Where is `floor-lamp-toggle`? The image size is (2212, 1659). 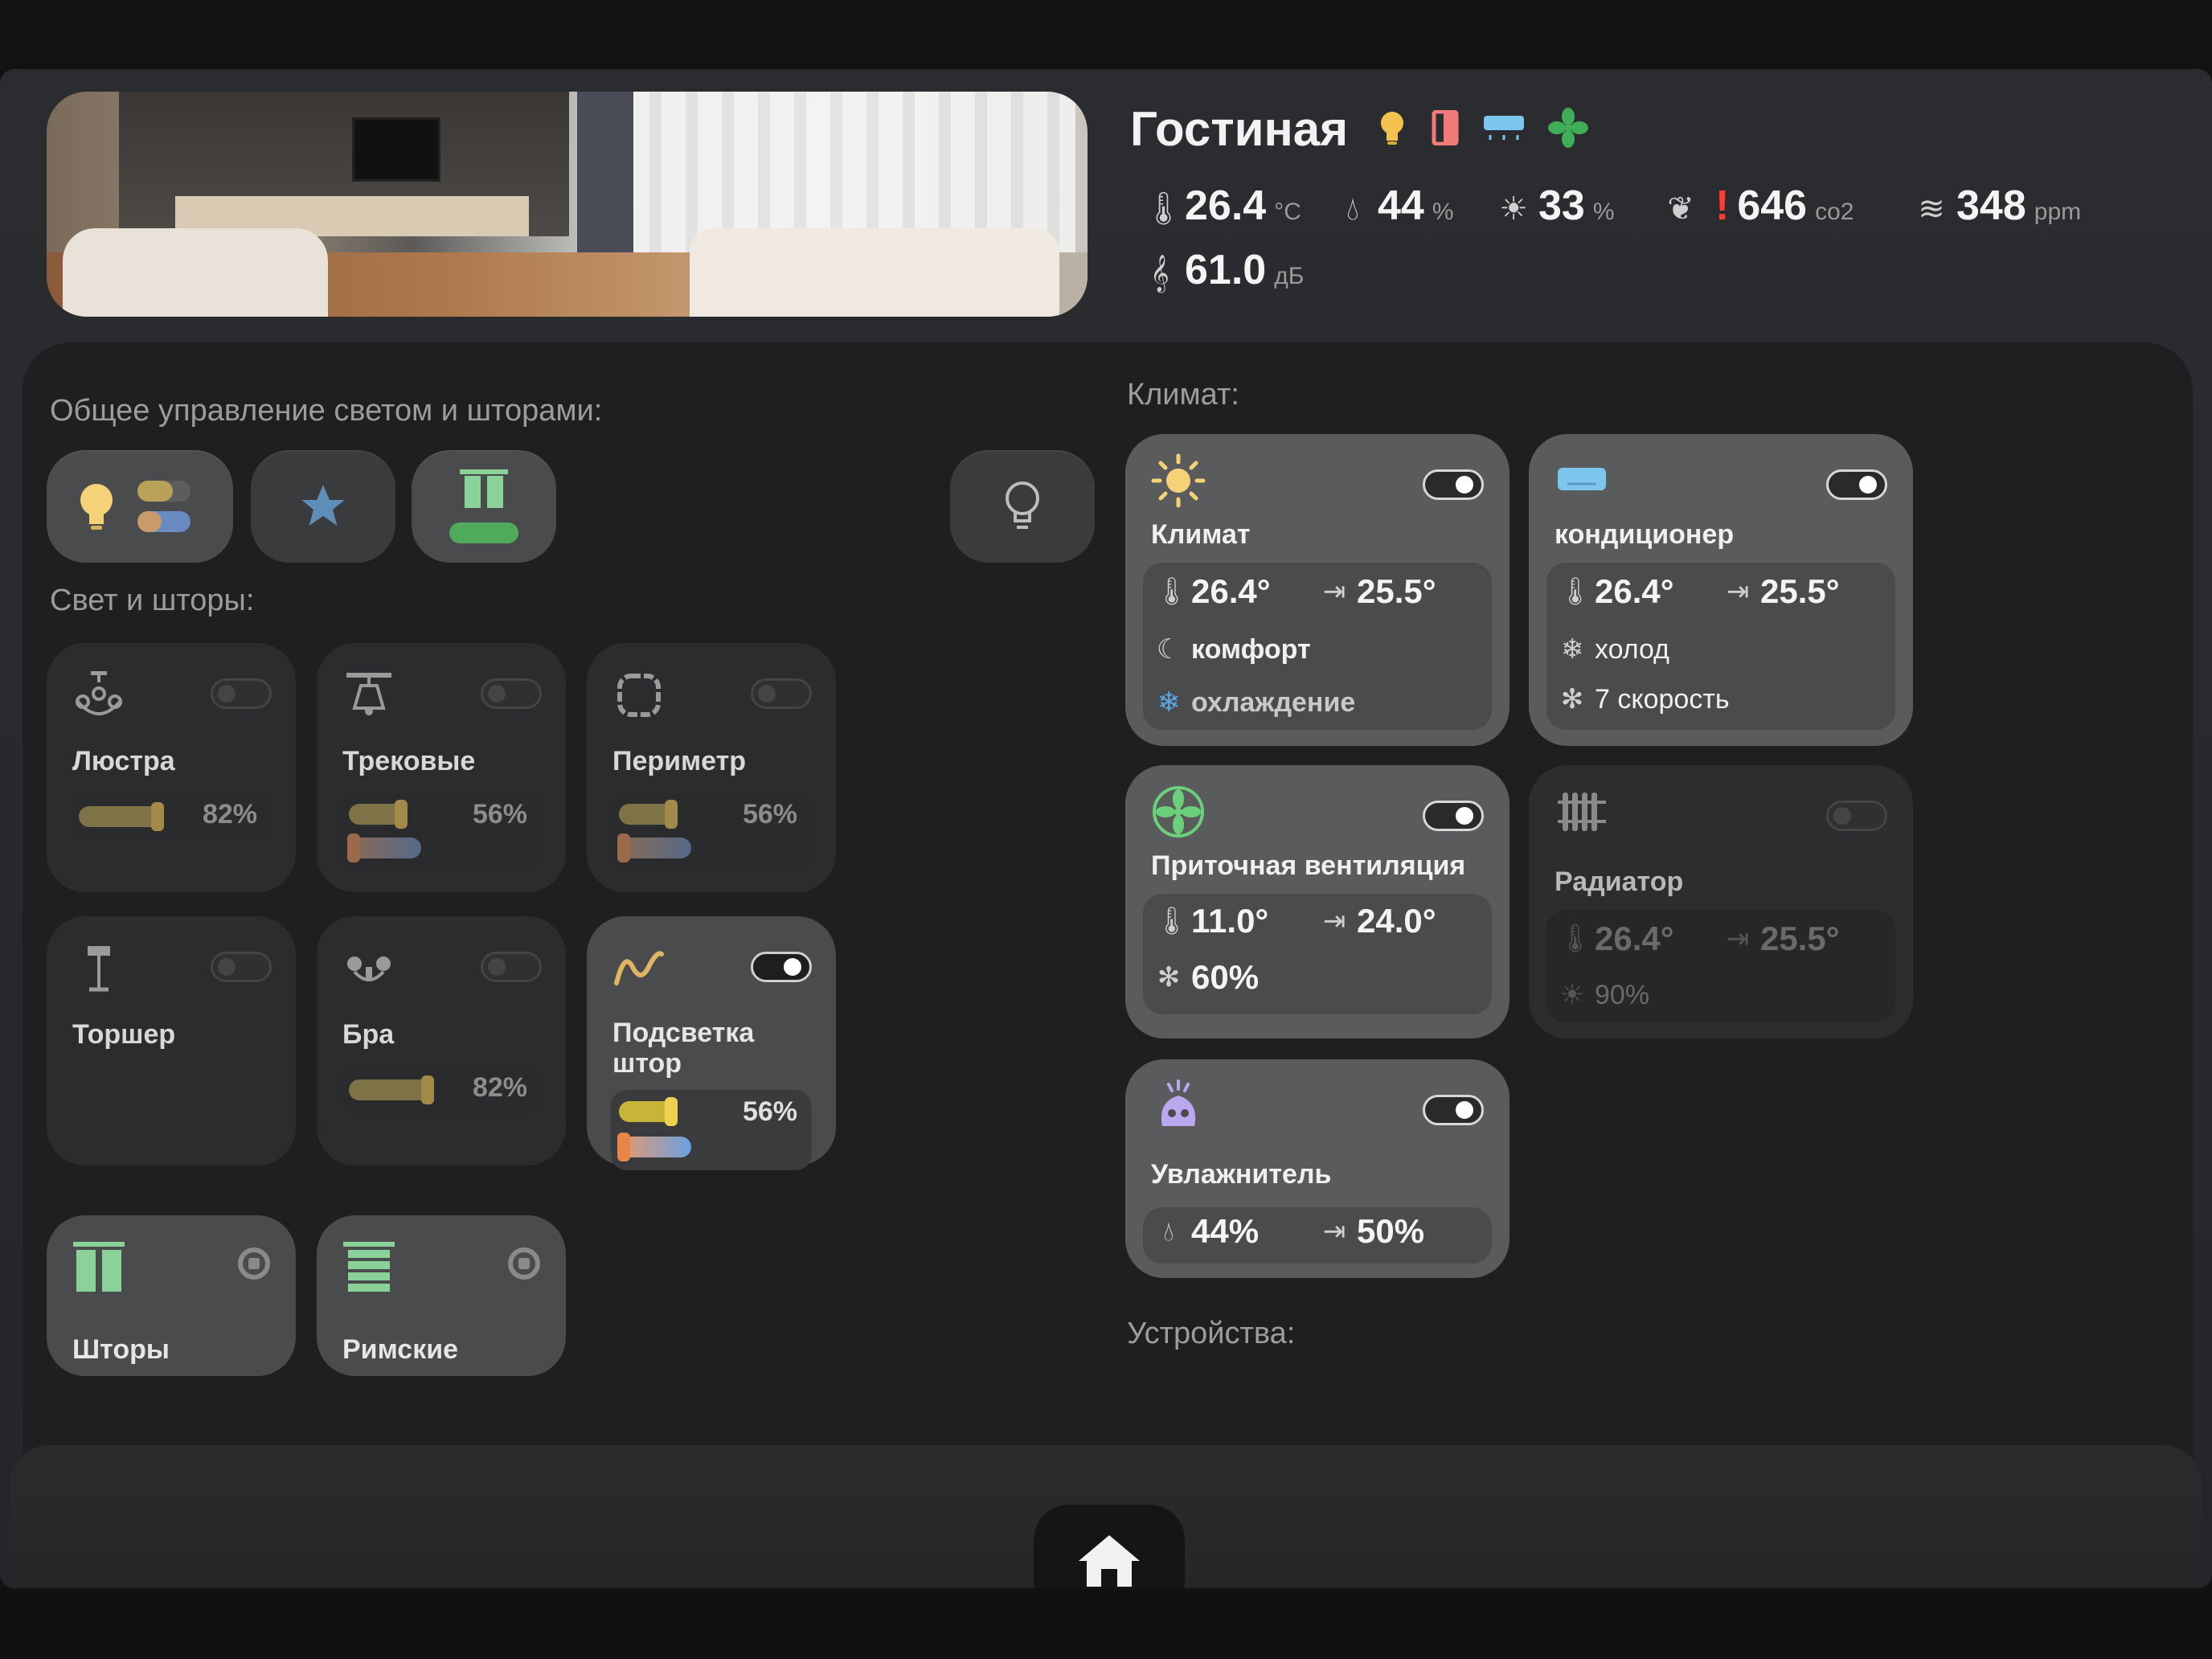 floor-lamp-toggle is located at coordinates (242, 967).